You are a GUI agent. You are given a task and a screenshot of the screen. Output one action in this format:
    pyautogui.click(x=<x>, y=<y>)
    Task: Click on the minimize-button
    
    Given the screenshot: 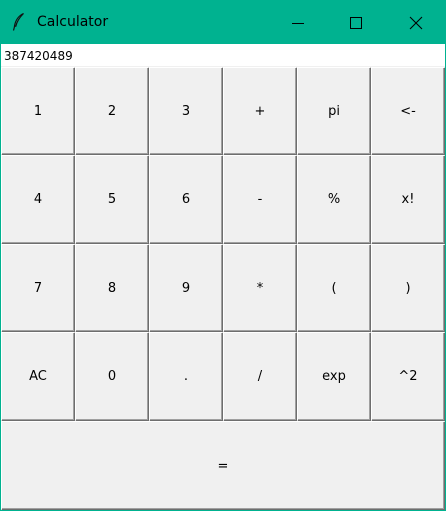 What is the action you would take?
    pyautogui.click(x=298, y=22)
    